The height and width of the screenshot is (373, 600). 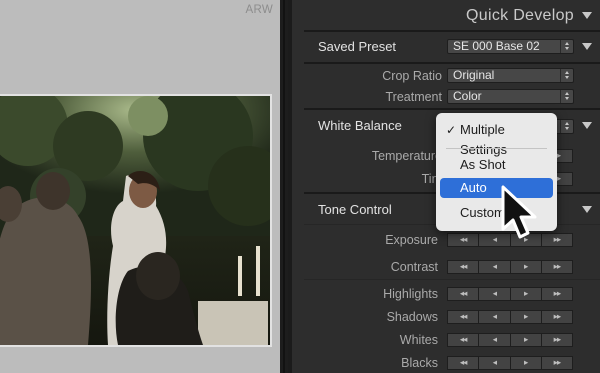 What do you see at coordinates (410, 294) in the screenshot?
I see `highlights-label: Highlights` at bounding box center [410, 294].